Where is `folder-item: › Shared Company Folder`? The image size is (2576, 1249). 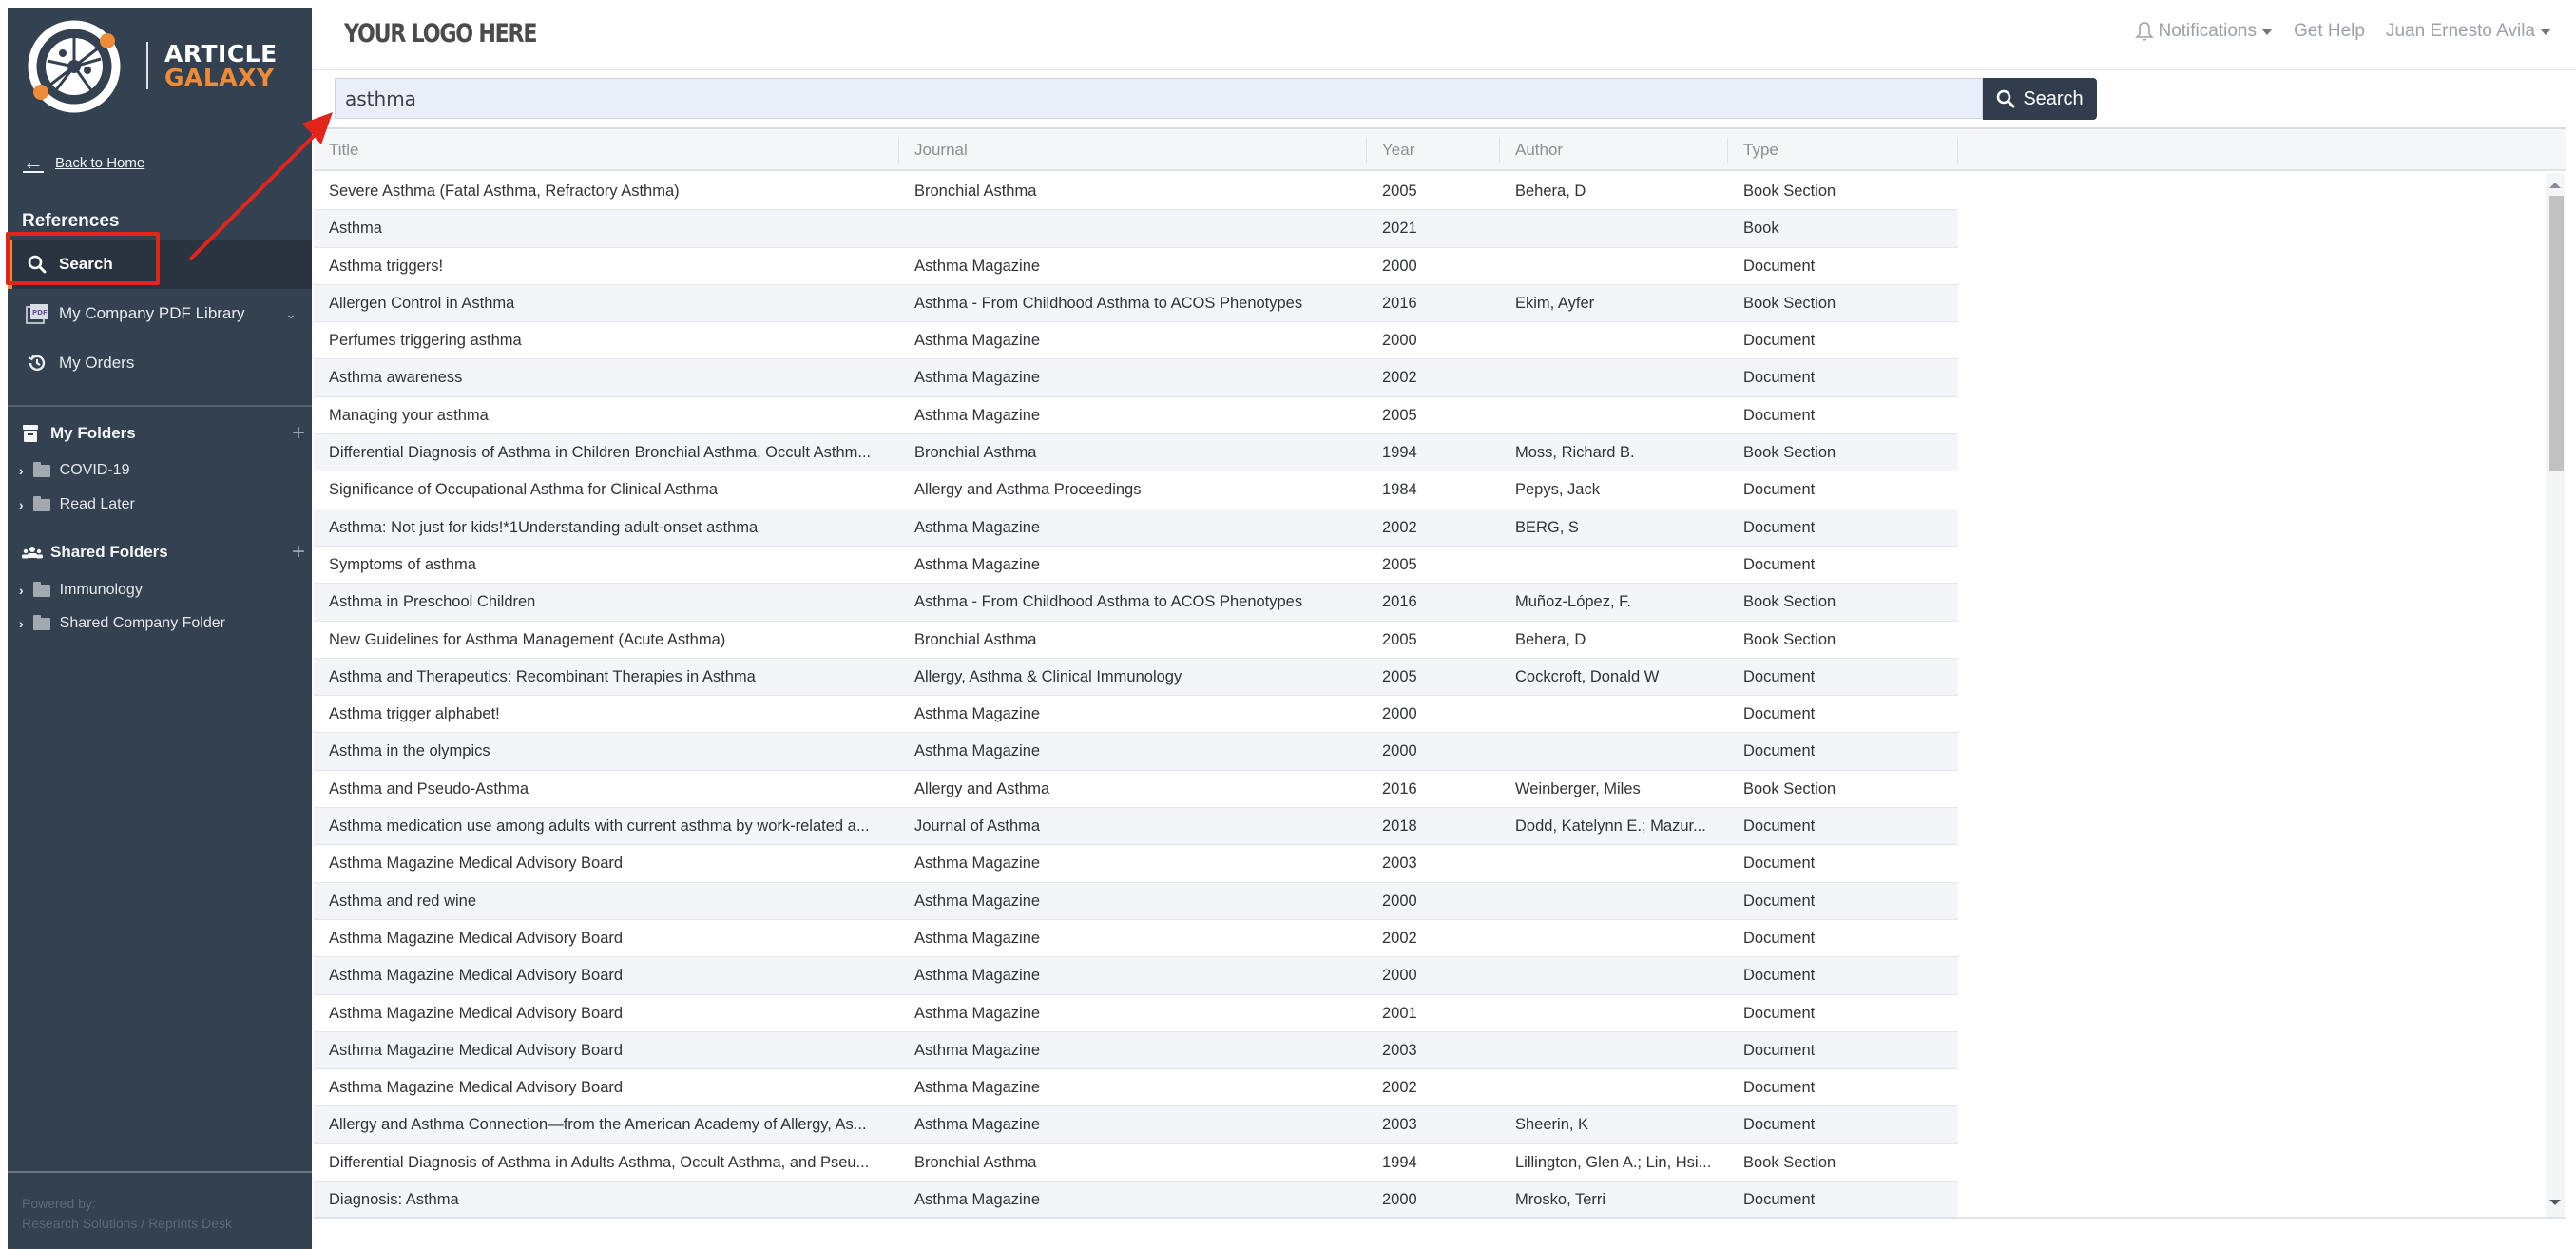
folder-item: › Shared Company Folder is located at coordinates (122, 623).